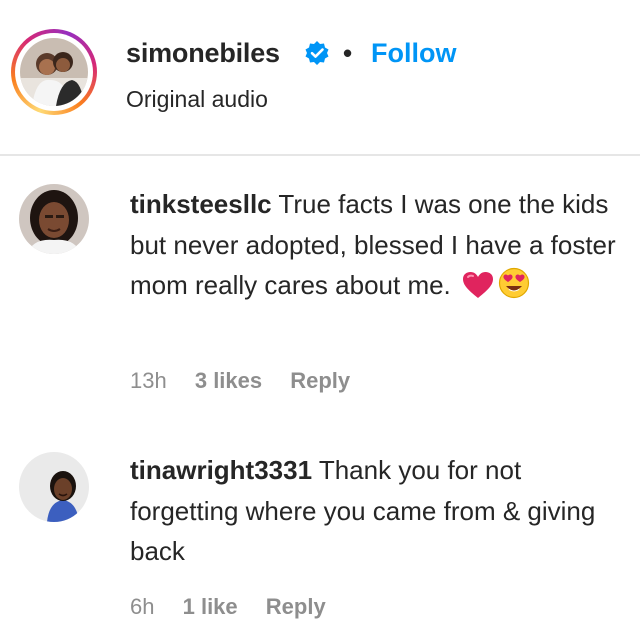  I want to click on heart-eyes-face-icon, so click(514, 283).